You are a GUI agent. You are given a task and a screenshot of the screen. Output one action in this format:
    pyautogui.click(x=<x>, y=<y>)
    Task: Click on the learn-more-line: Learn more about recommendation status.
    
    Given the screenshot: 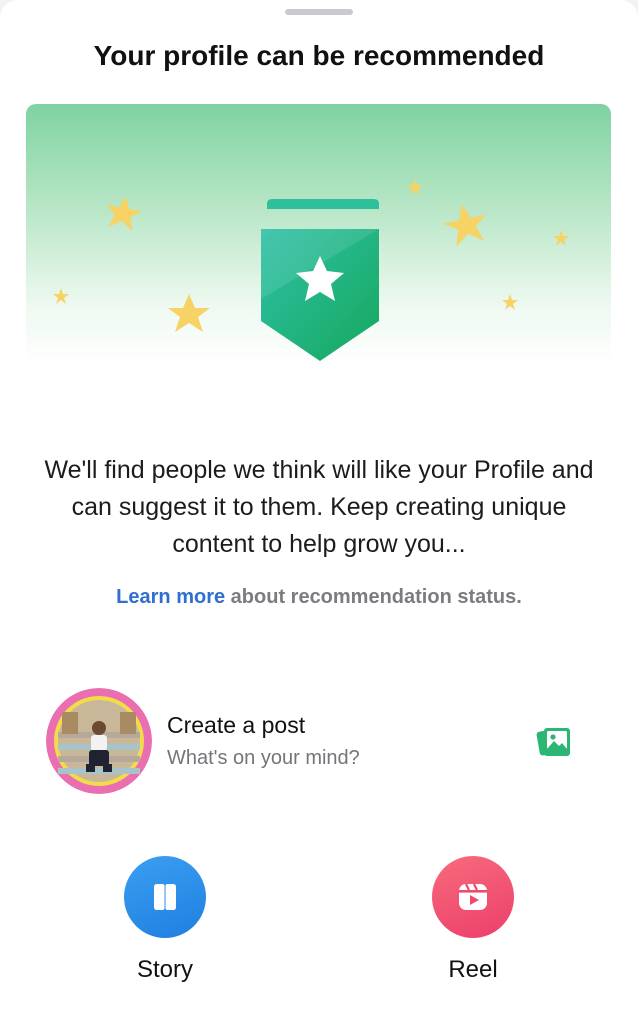 What is the action you would take?
    pyautogui.click(x=319, y=597)
    